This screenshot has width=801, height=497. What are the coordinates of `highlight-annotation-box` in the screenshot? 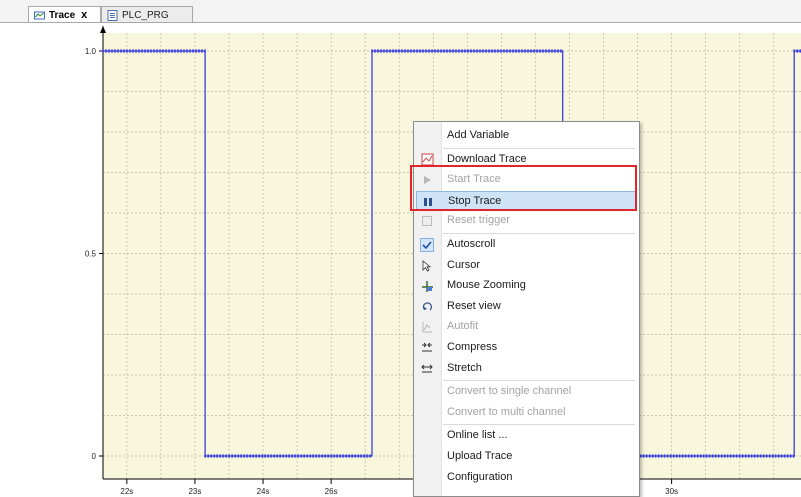 It's located at (523, 188).